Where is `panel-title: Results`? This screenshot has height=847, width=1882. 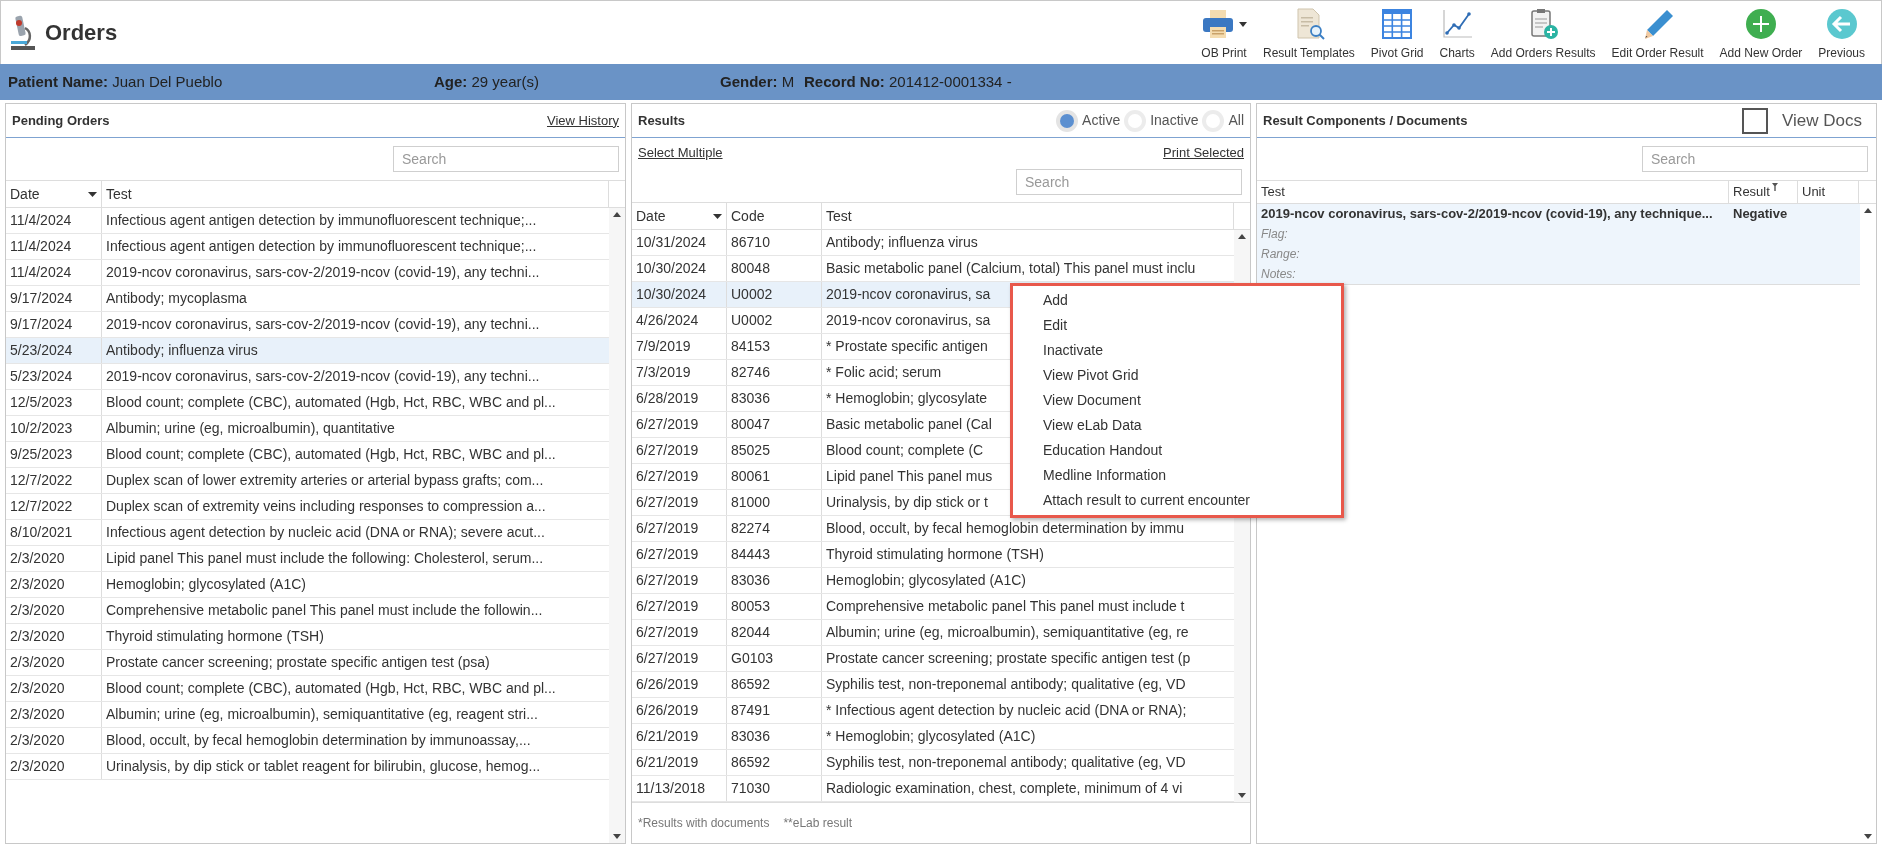
panel-title: Results is located at coordinates (661, 120).